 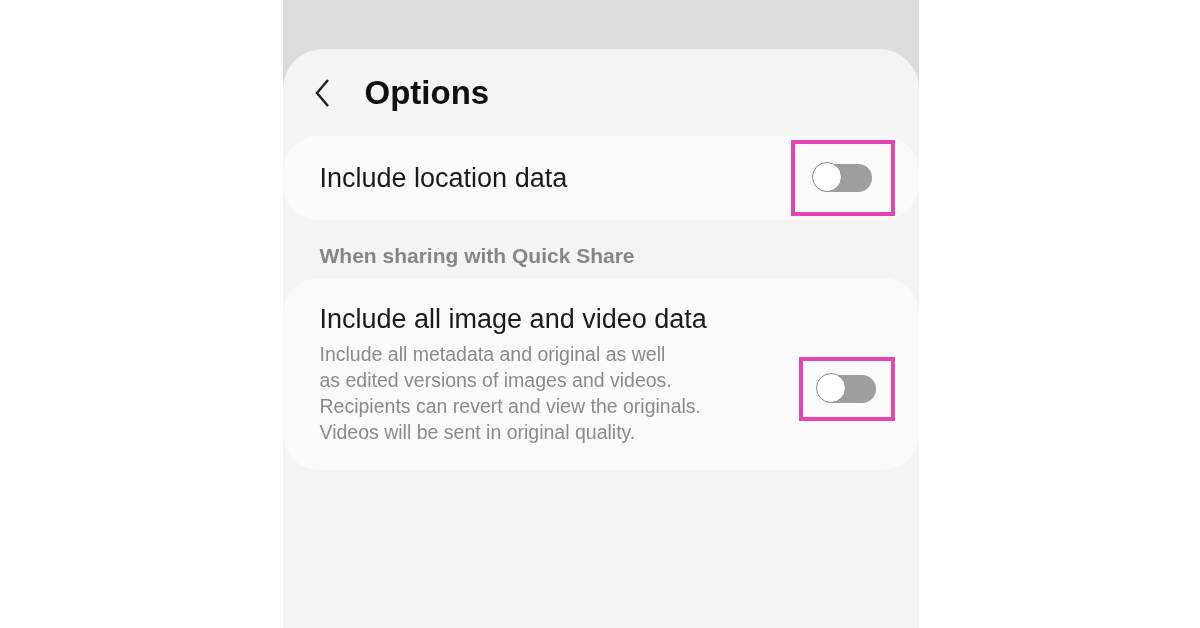 I want to click on page-title: Options, so click(x=427, y=92).